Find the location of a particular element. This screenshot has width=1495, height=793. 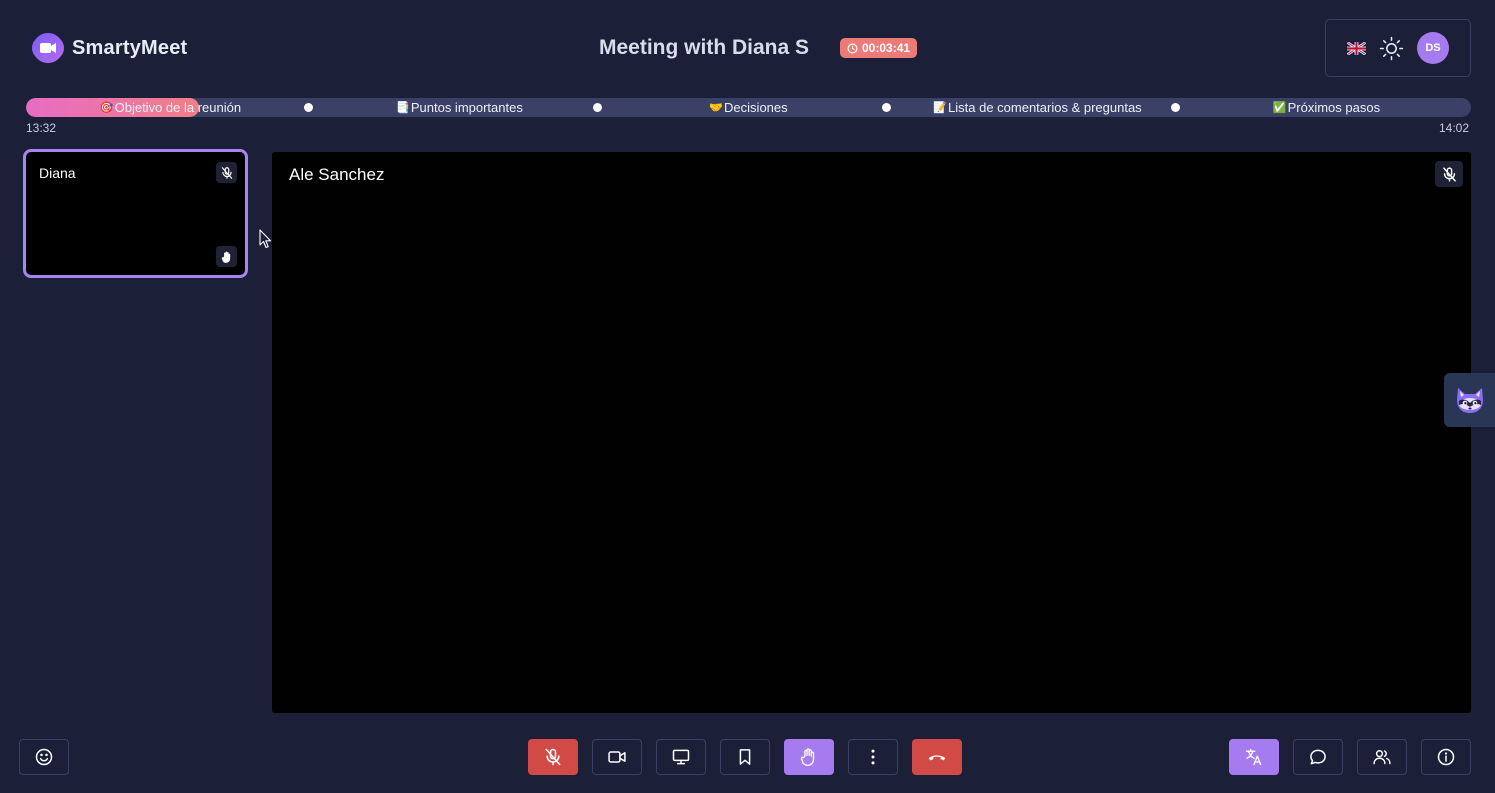

user-avatar: DS is located at coordinates (1433, 48).